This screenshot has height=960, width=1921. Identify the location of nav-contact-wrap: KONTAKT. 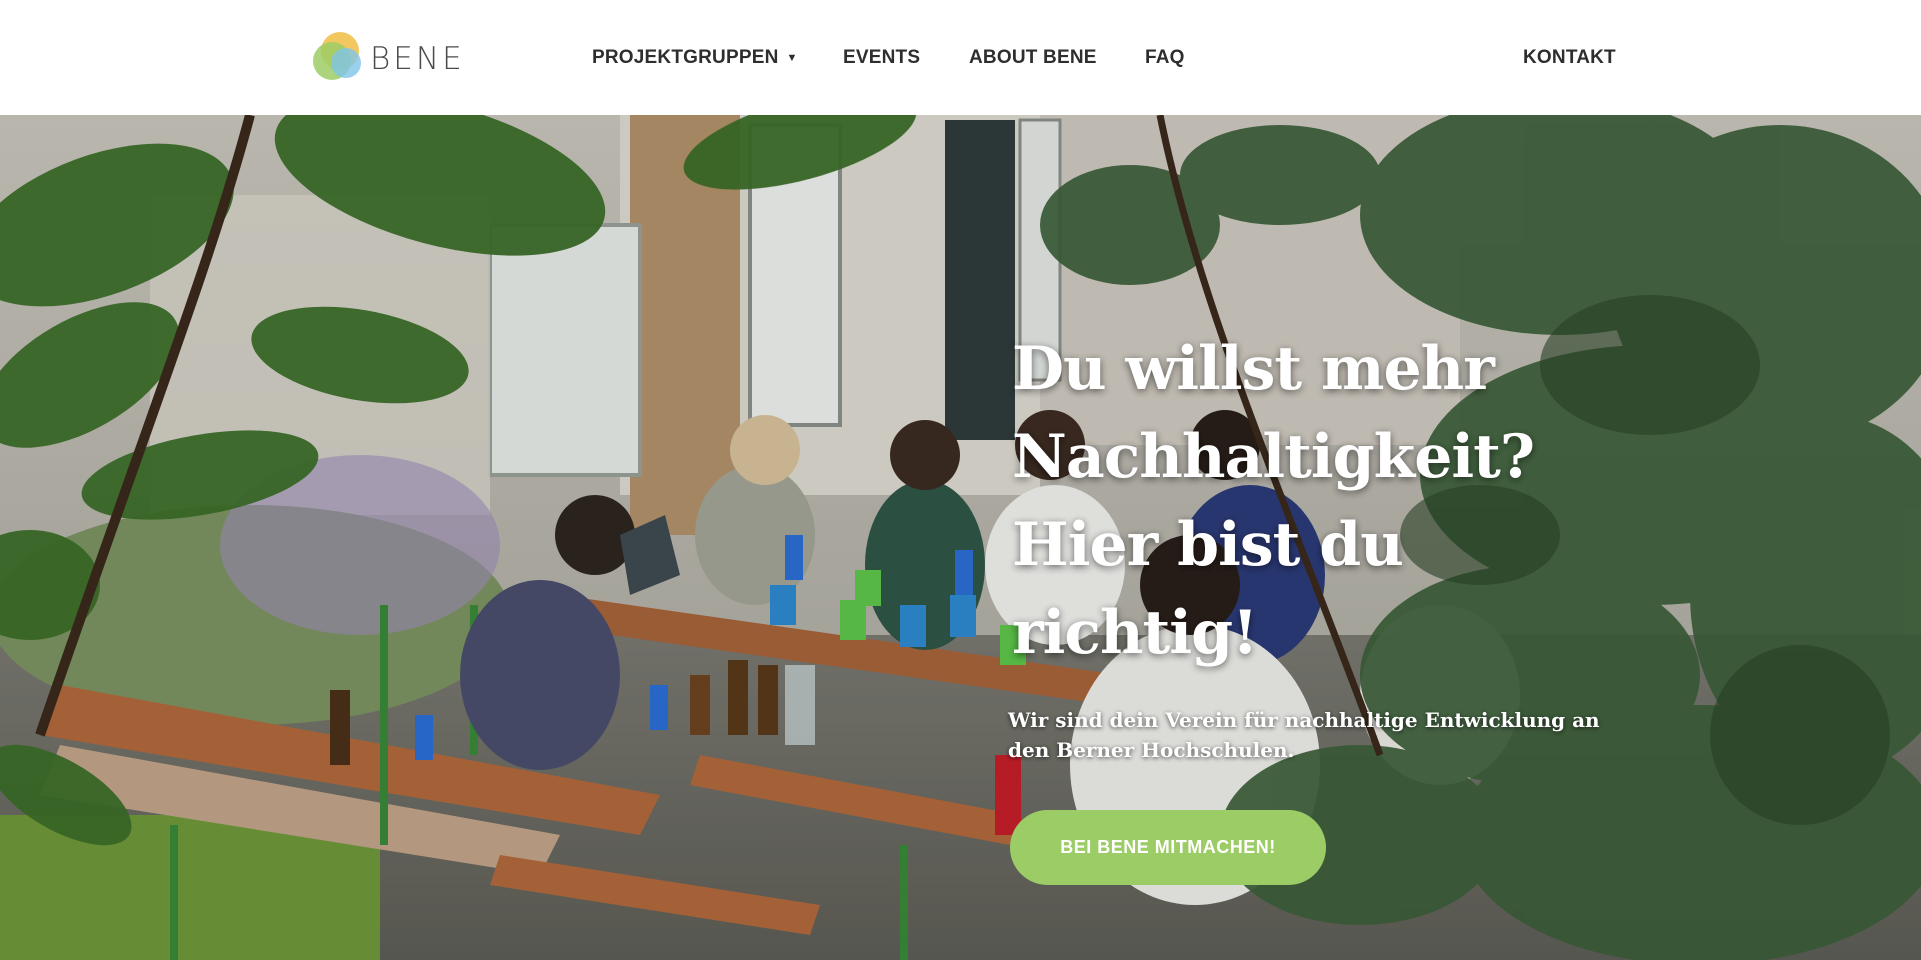
(1569, 57).